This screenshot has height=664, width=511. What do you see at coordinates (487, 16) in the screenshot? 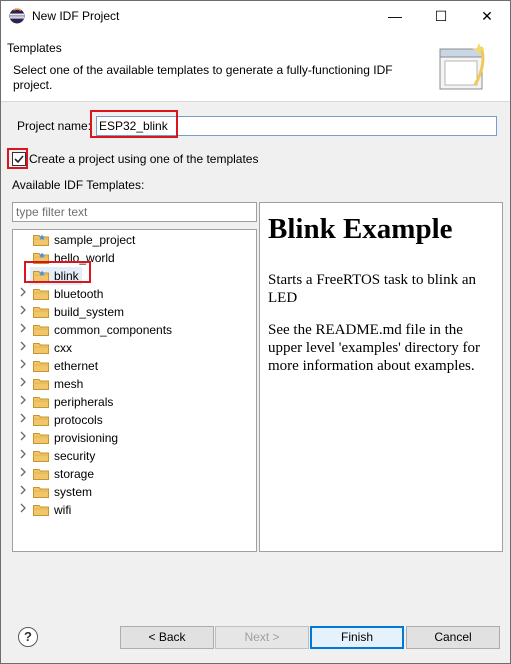
I see `close-button: ✕` at bounding box center [487, 16].